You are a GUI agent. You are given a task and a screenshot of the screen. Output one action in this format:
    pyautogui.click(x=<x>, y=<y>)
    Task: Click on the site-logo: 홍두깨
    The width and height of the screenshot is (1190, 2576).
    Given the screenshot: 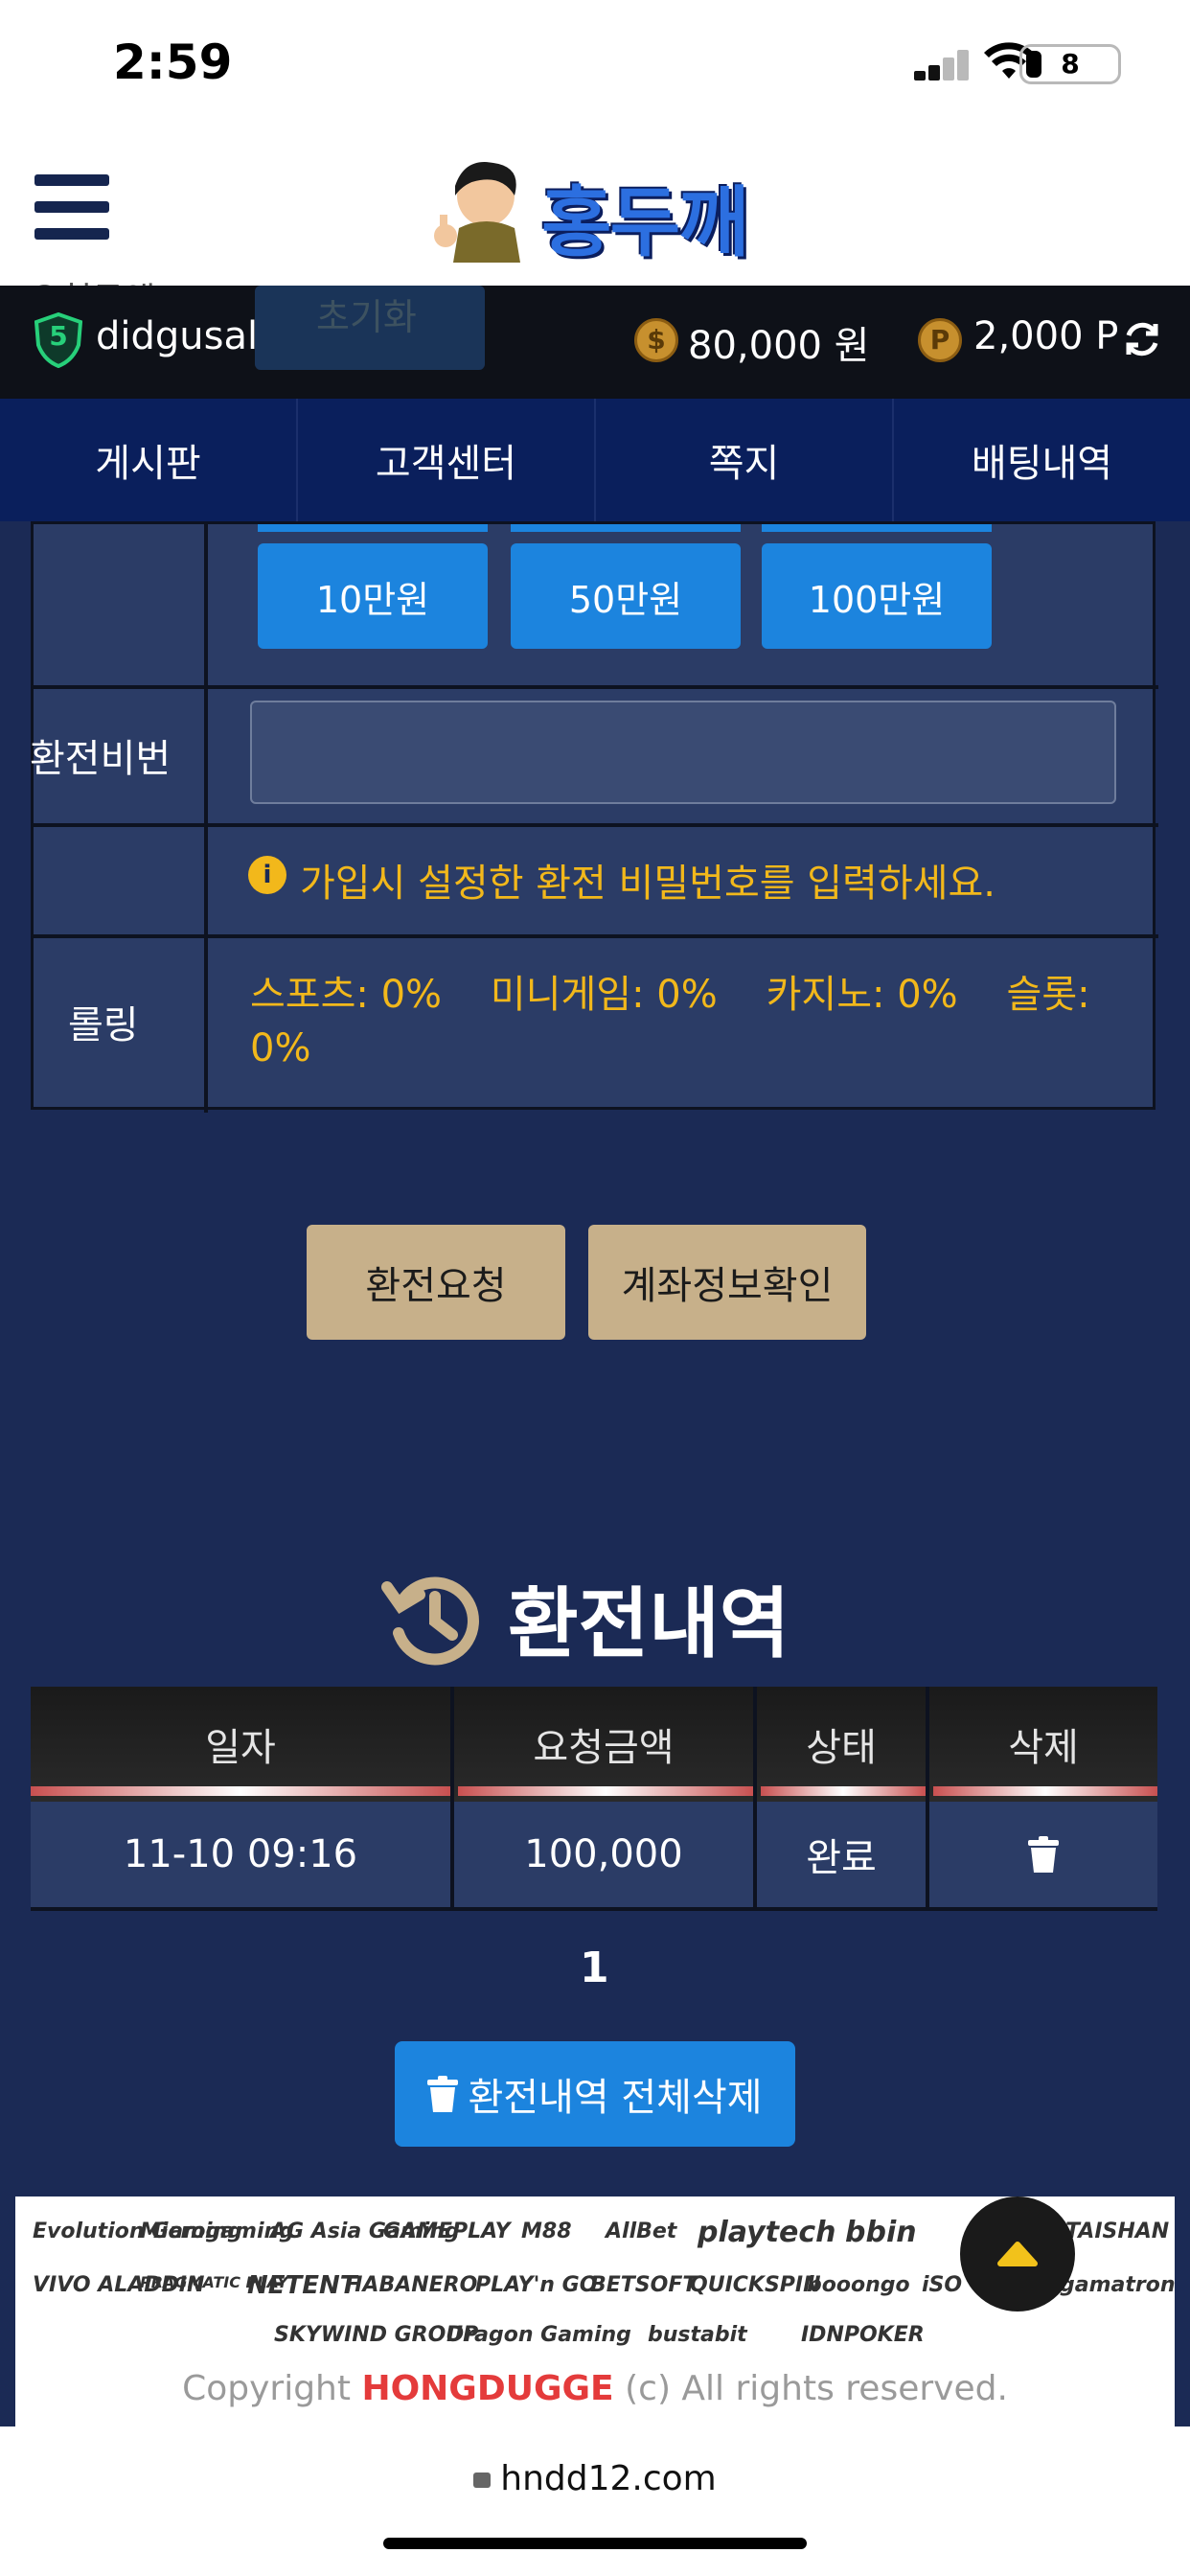 What is the action you would take?
    pyautogui.click(x=645, y=216)
    